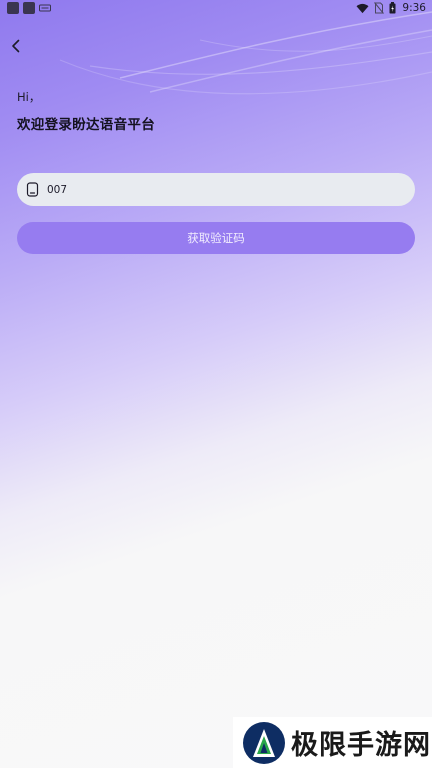 This screenshot has width=432, height=768. What do you see at coordinates (216, 238) in the screenshot?
I see `get-code-button: 获取验证码` at bounding box center [216, 238].